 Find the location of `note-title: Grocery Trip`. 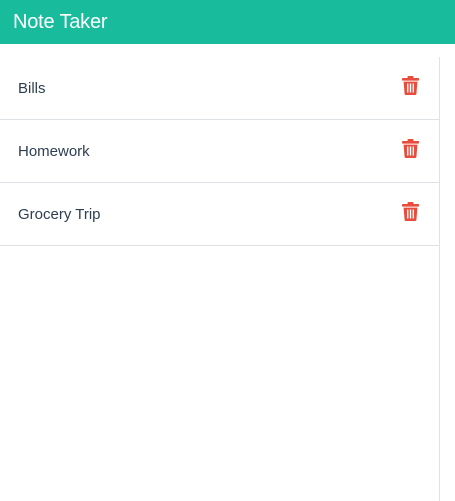

note-title: Grocery Trip is located at coordinates (59, 214).